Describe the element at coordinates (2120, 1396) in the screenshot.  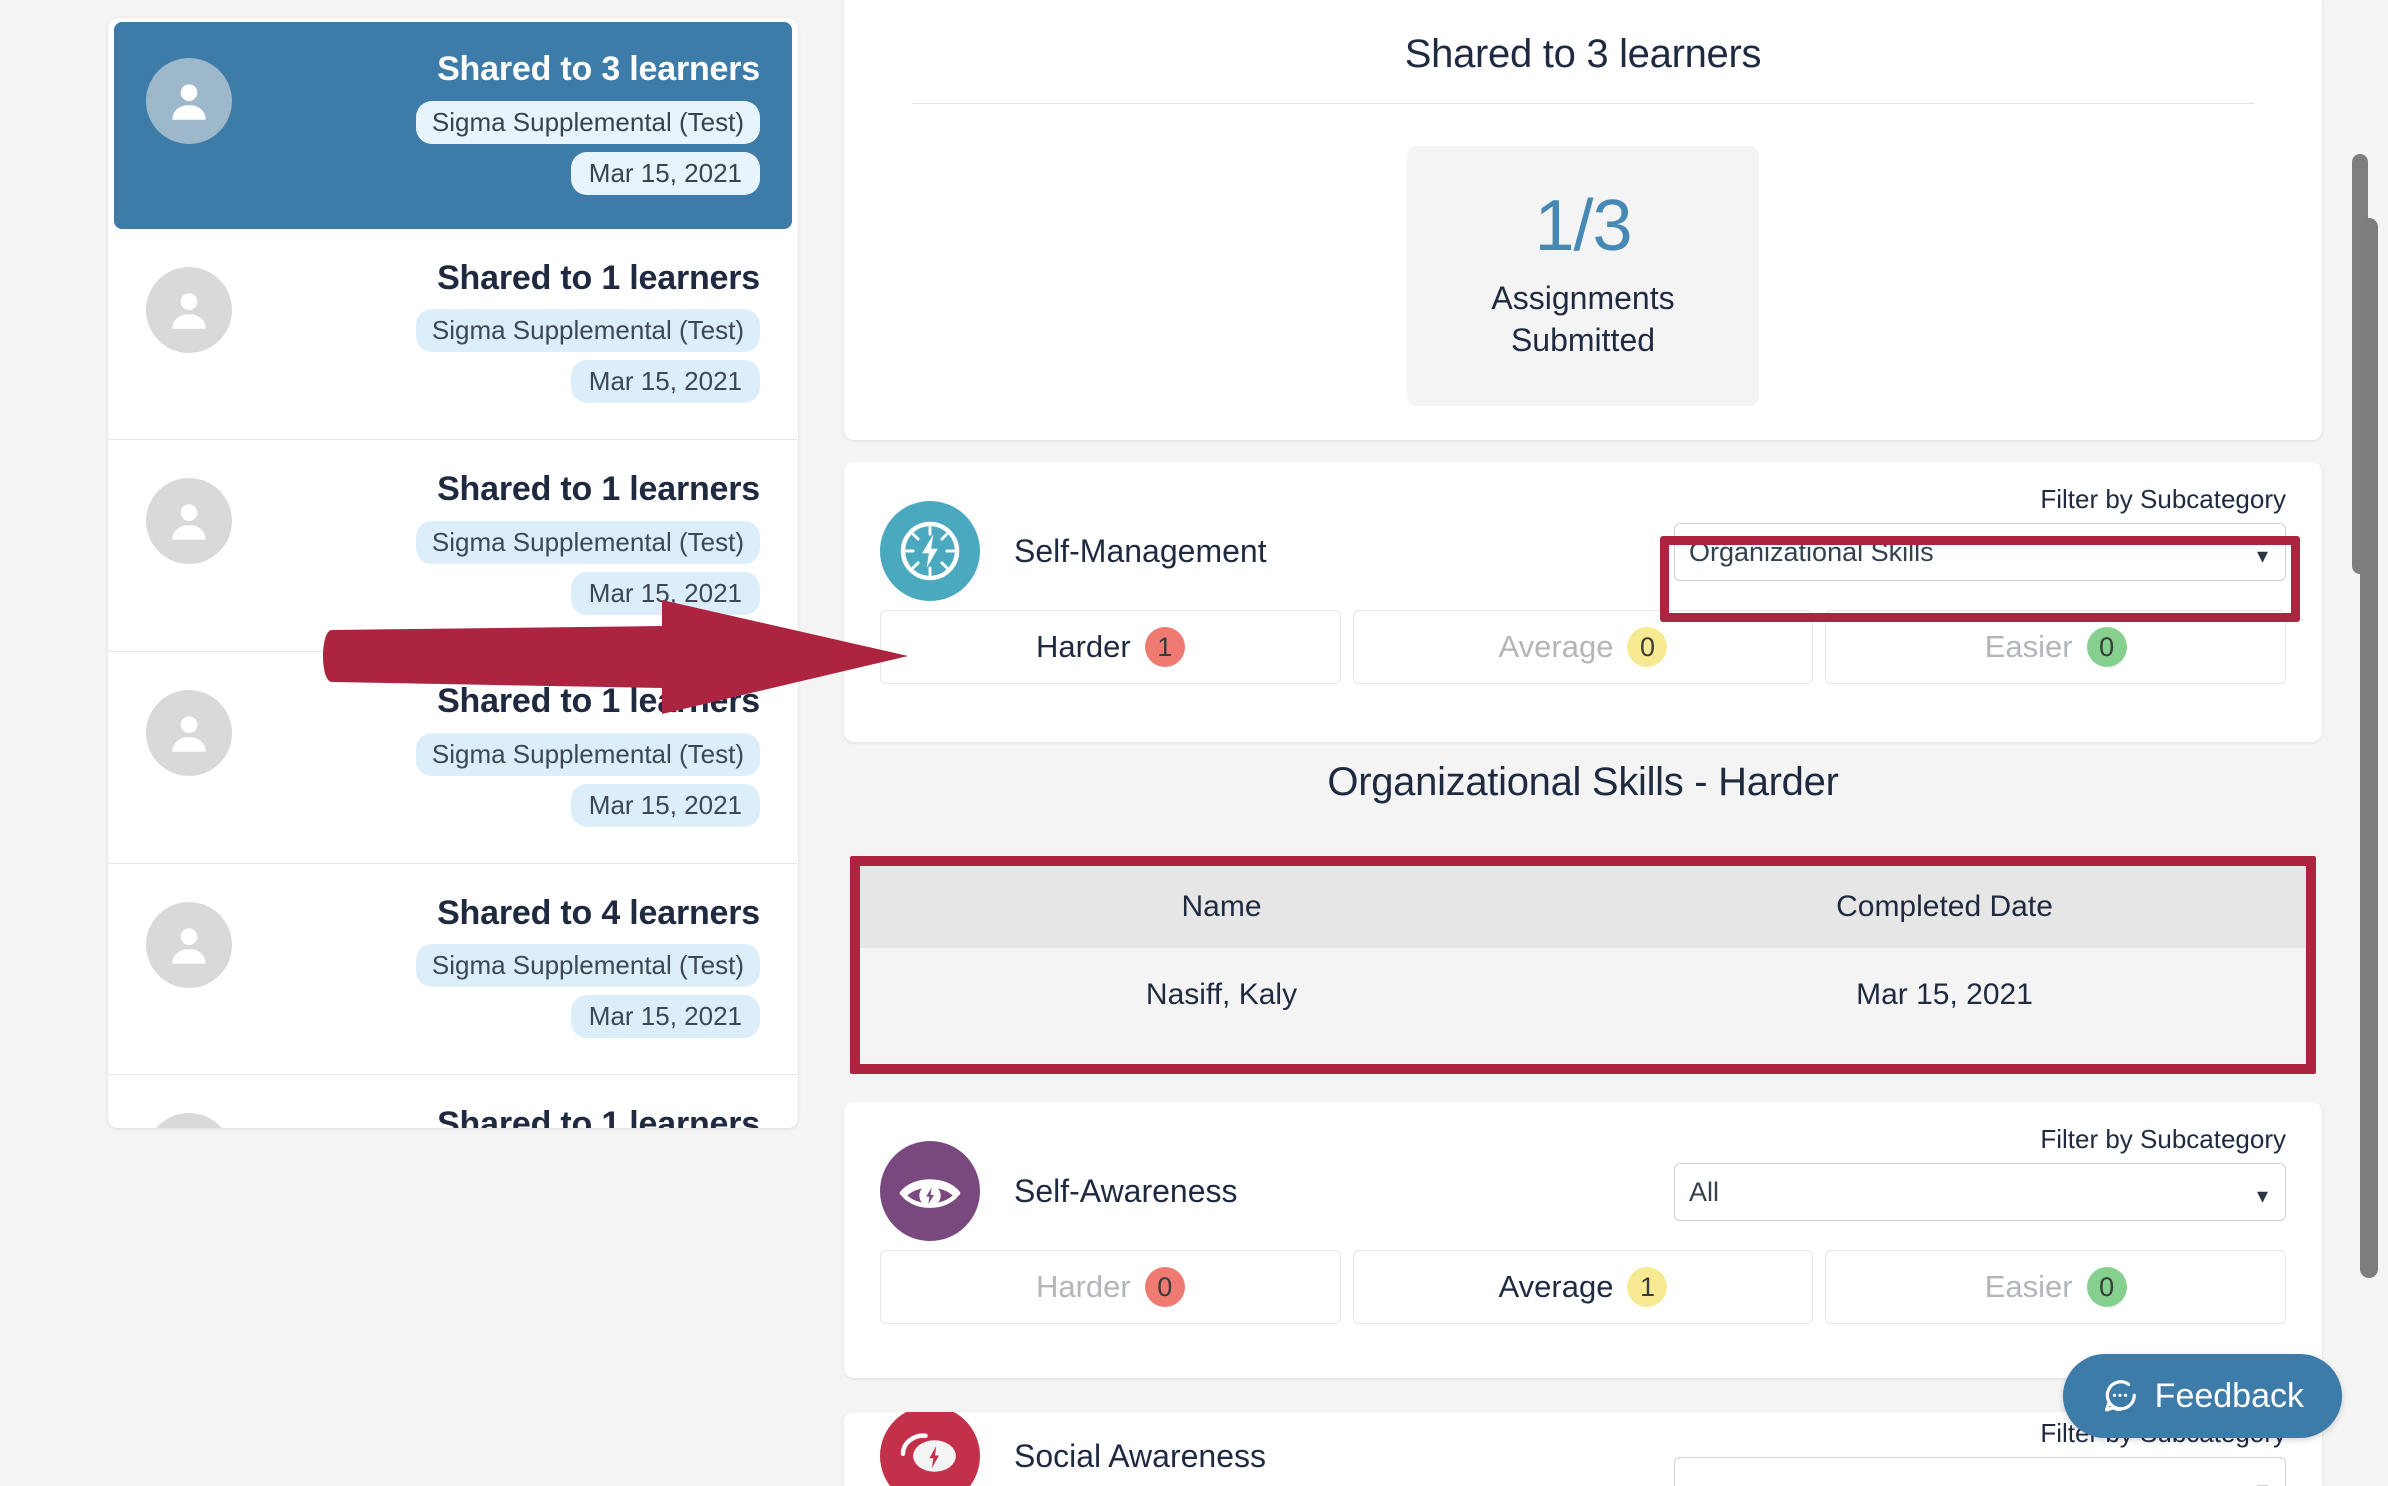
I see `speech-bubble-icon` at that location.